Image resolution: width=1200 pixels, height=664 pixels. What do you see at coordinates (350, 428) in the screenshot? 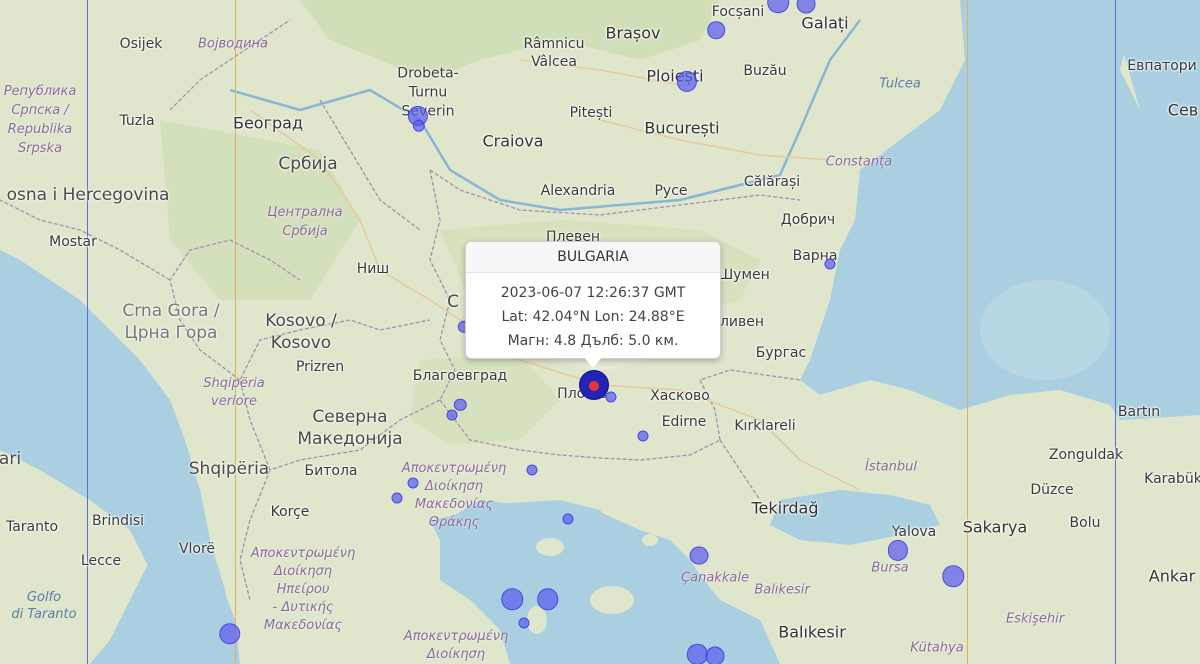
I see `country-label: Северна Македонија` at bounding box center [350, 428].